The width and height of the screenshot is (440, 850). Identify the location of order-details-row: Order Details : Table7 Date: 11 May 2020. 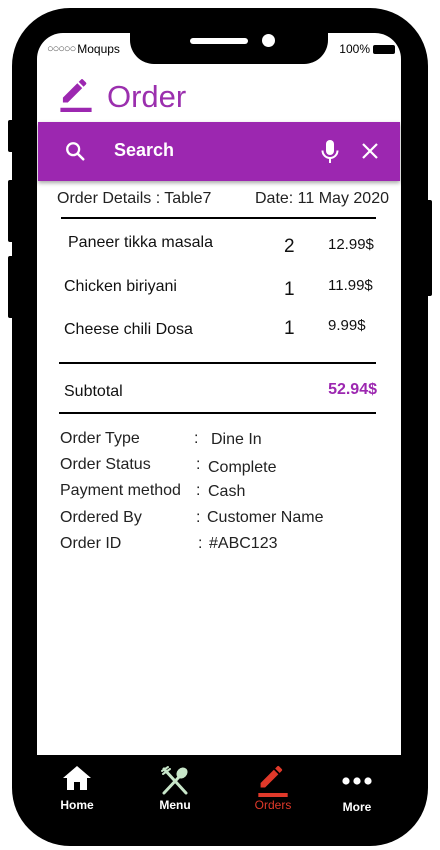
(225, 199).